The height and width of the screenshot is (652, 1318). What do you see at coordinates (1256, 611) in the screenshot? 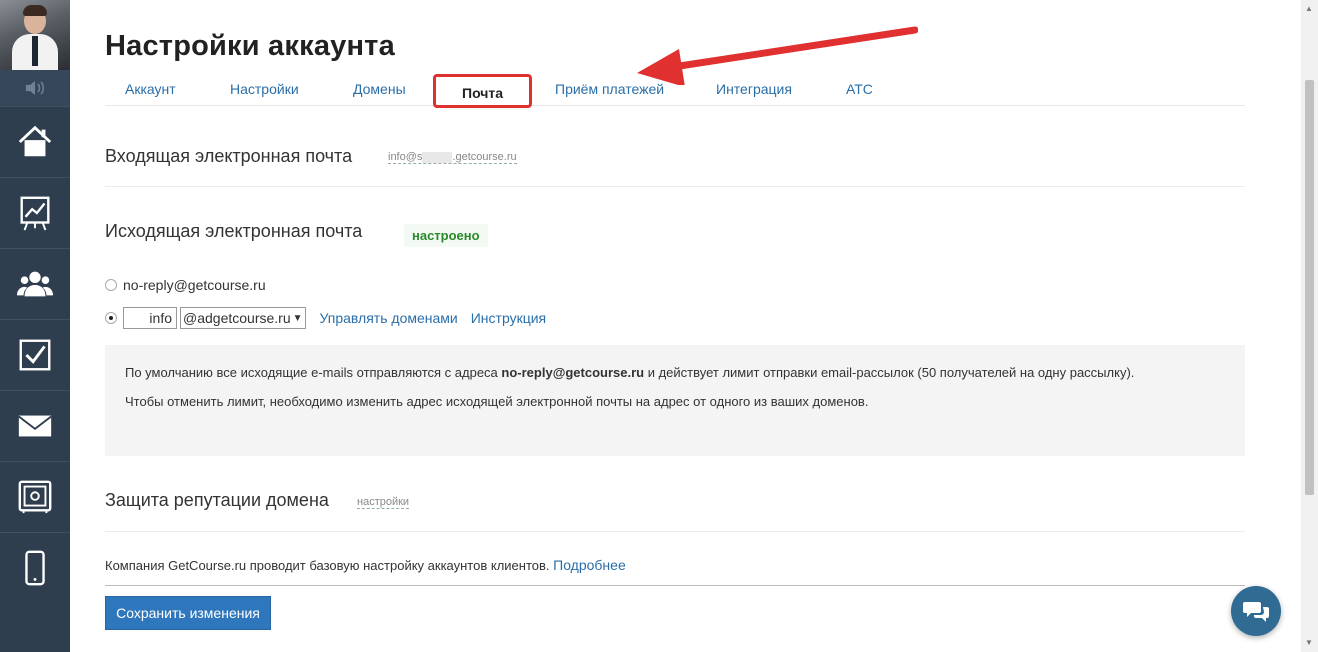
I see `chat-icon` at bounding box center [1256, 611].